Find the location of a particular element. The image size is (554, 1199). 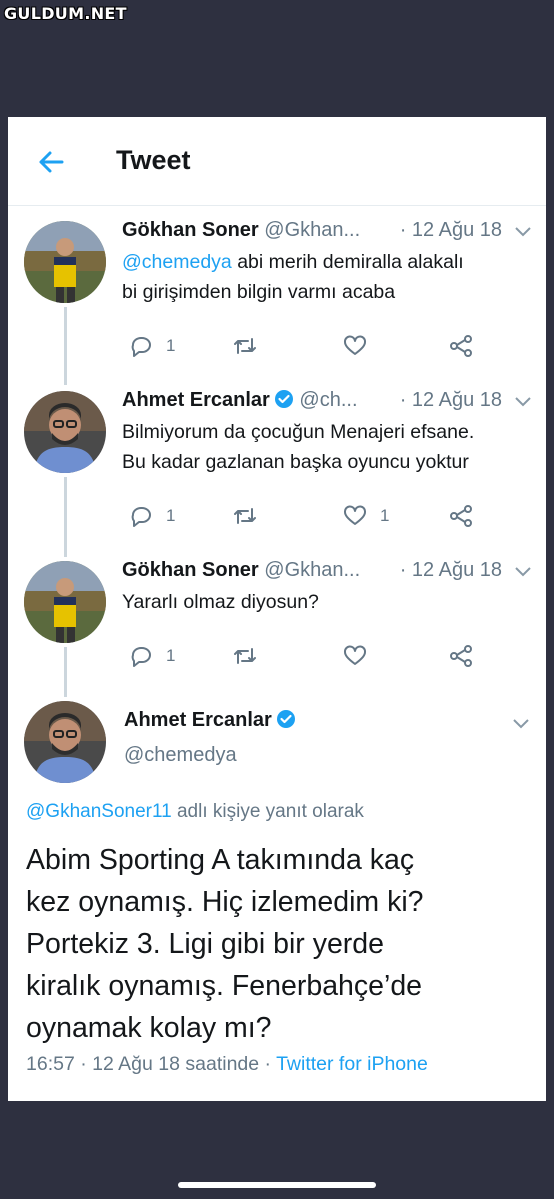

tweet-text-line: oynamak kolay mı? is located at coordinates (149, 1028).